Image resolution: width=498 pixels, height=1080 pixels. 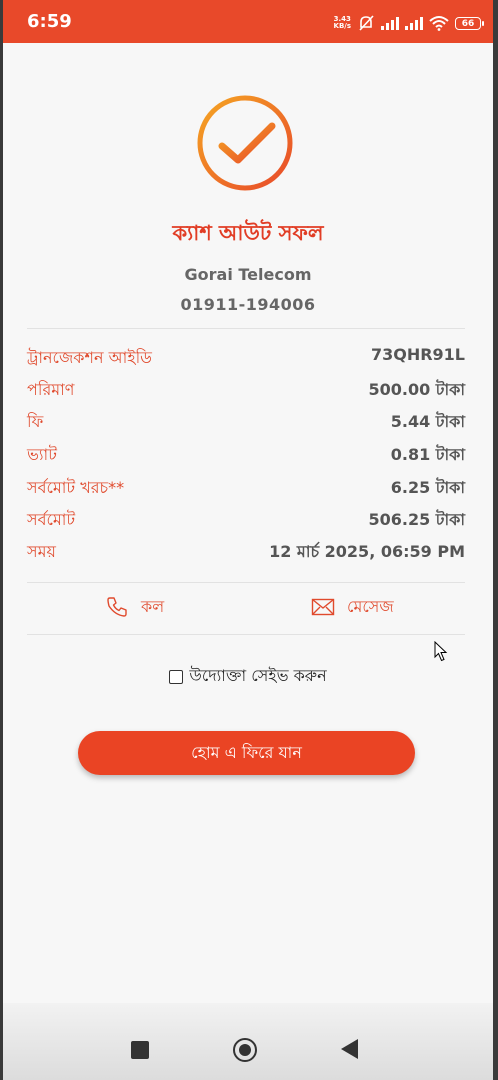 I want to click on envelope-icon, so click(x=323, y=607).